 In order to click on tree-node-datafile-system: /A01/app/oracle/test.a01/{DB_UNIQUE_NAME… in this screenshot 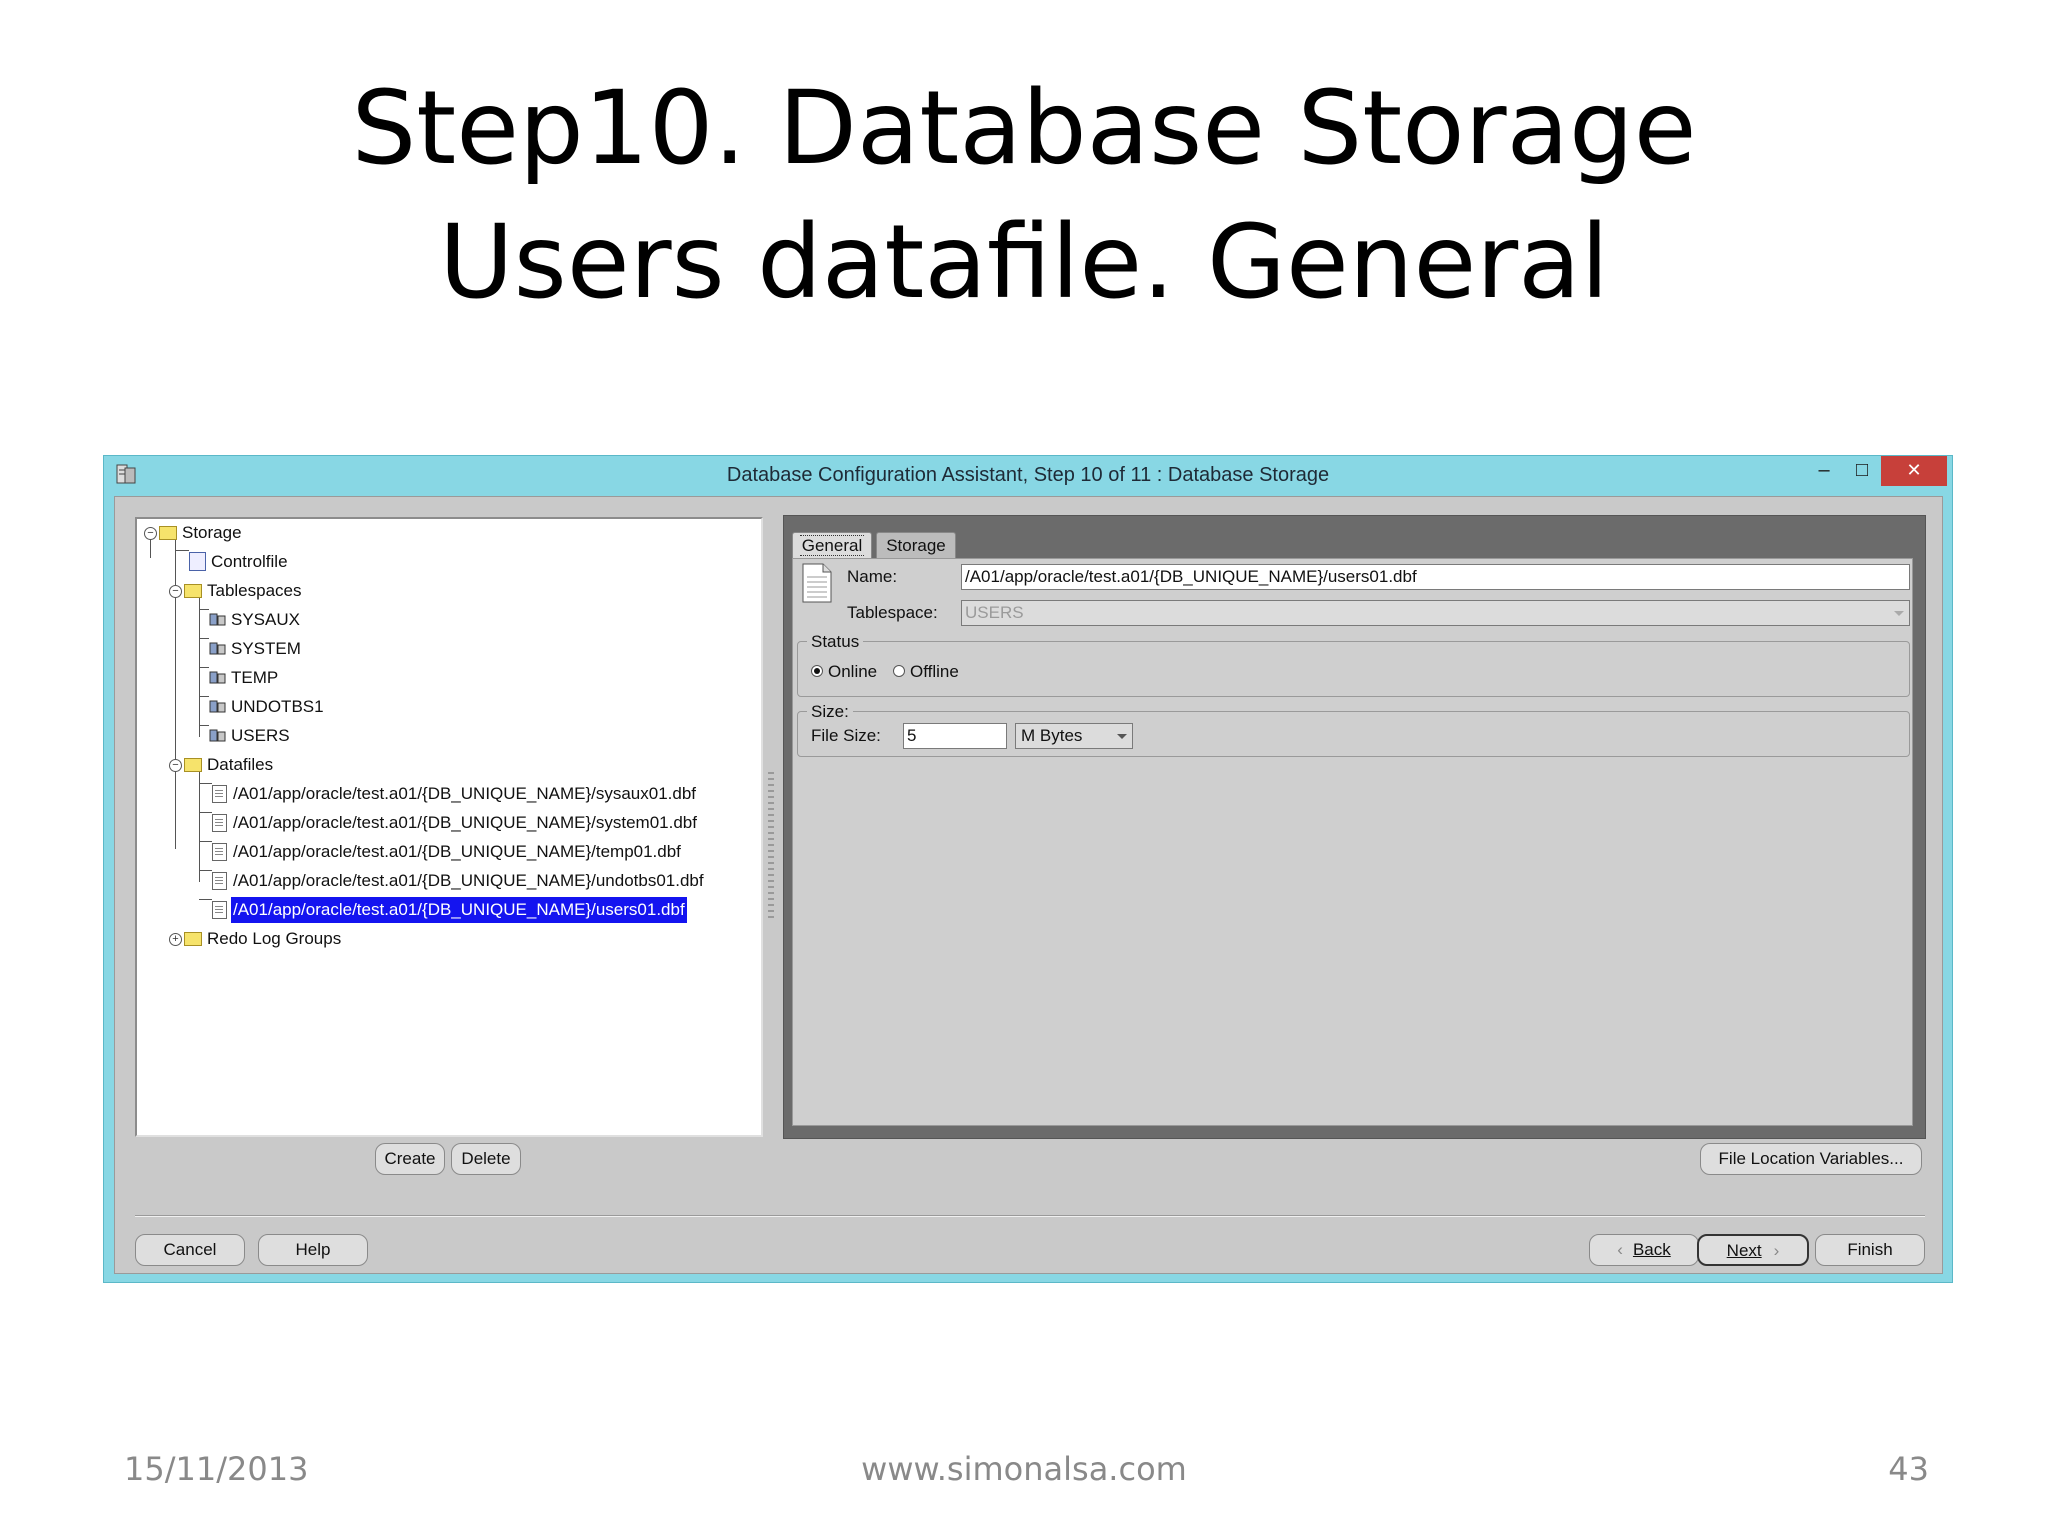, I will do `click(455, 823)`.